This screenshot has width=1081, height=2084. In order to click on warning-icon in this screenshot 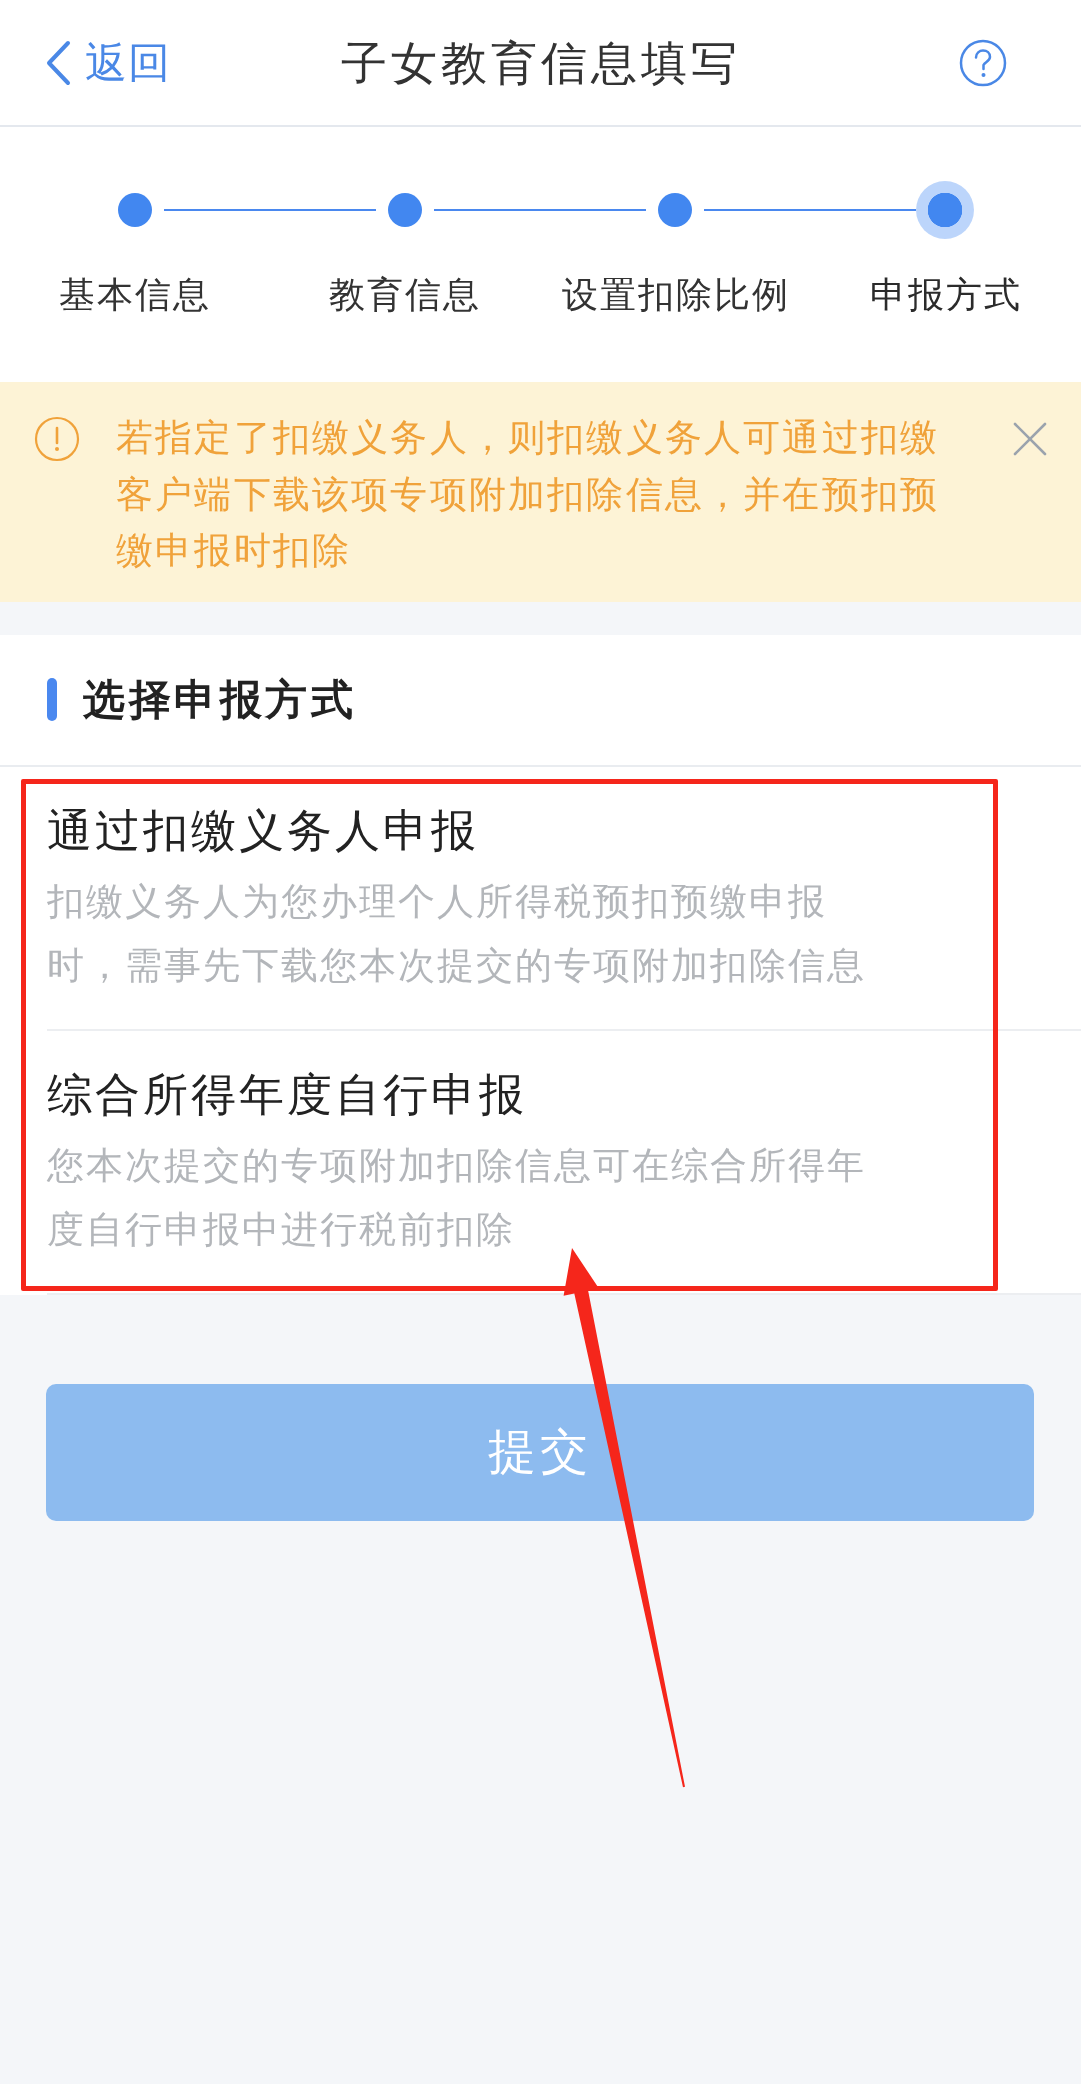, I will do `click(57, 439)`.